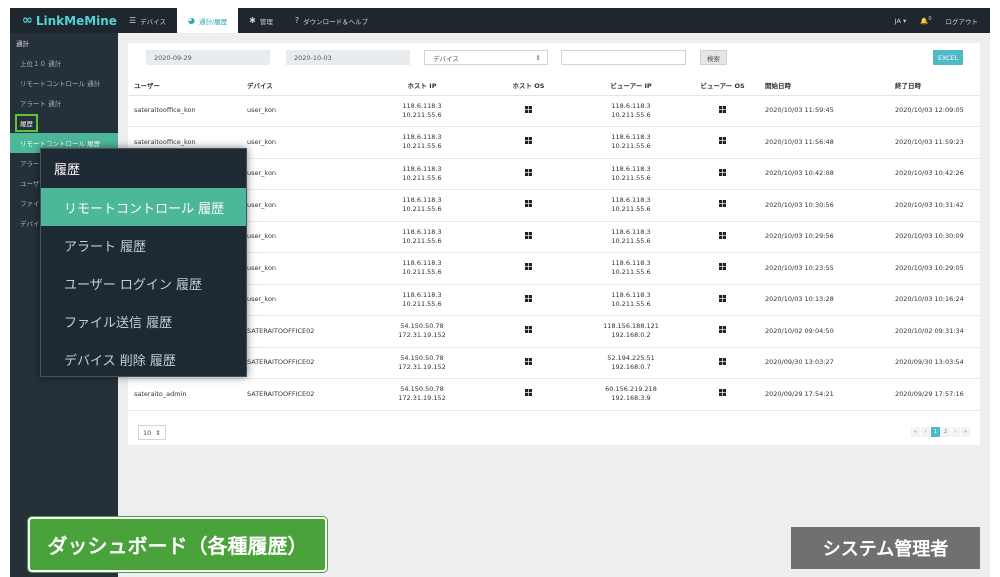  I want to click on pie-chart-icon: ◕, so click(191, 20).